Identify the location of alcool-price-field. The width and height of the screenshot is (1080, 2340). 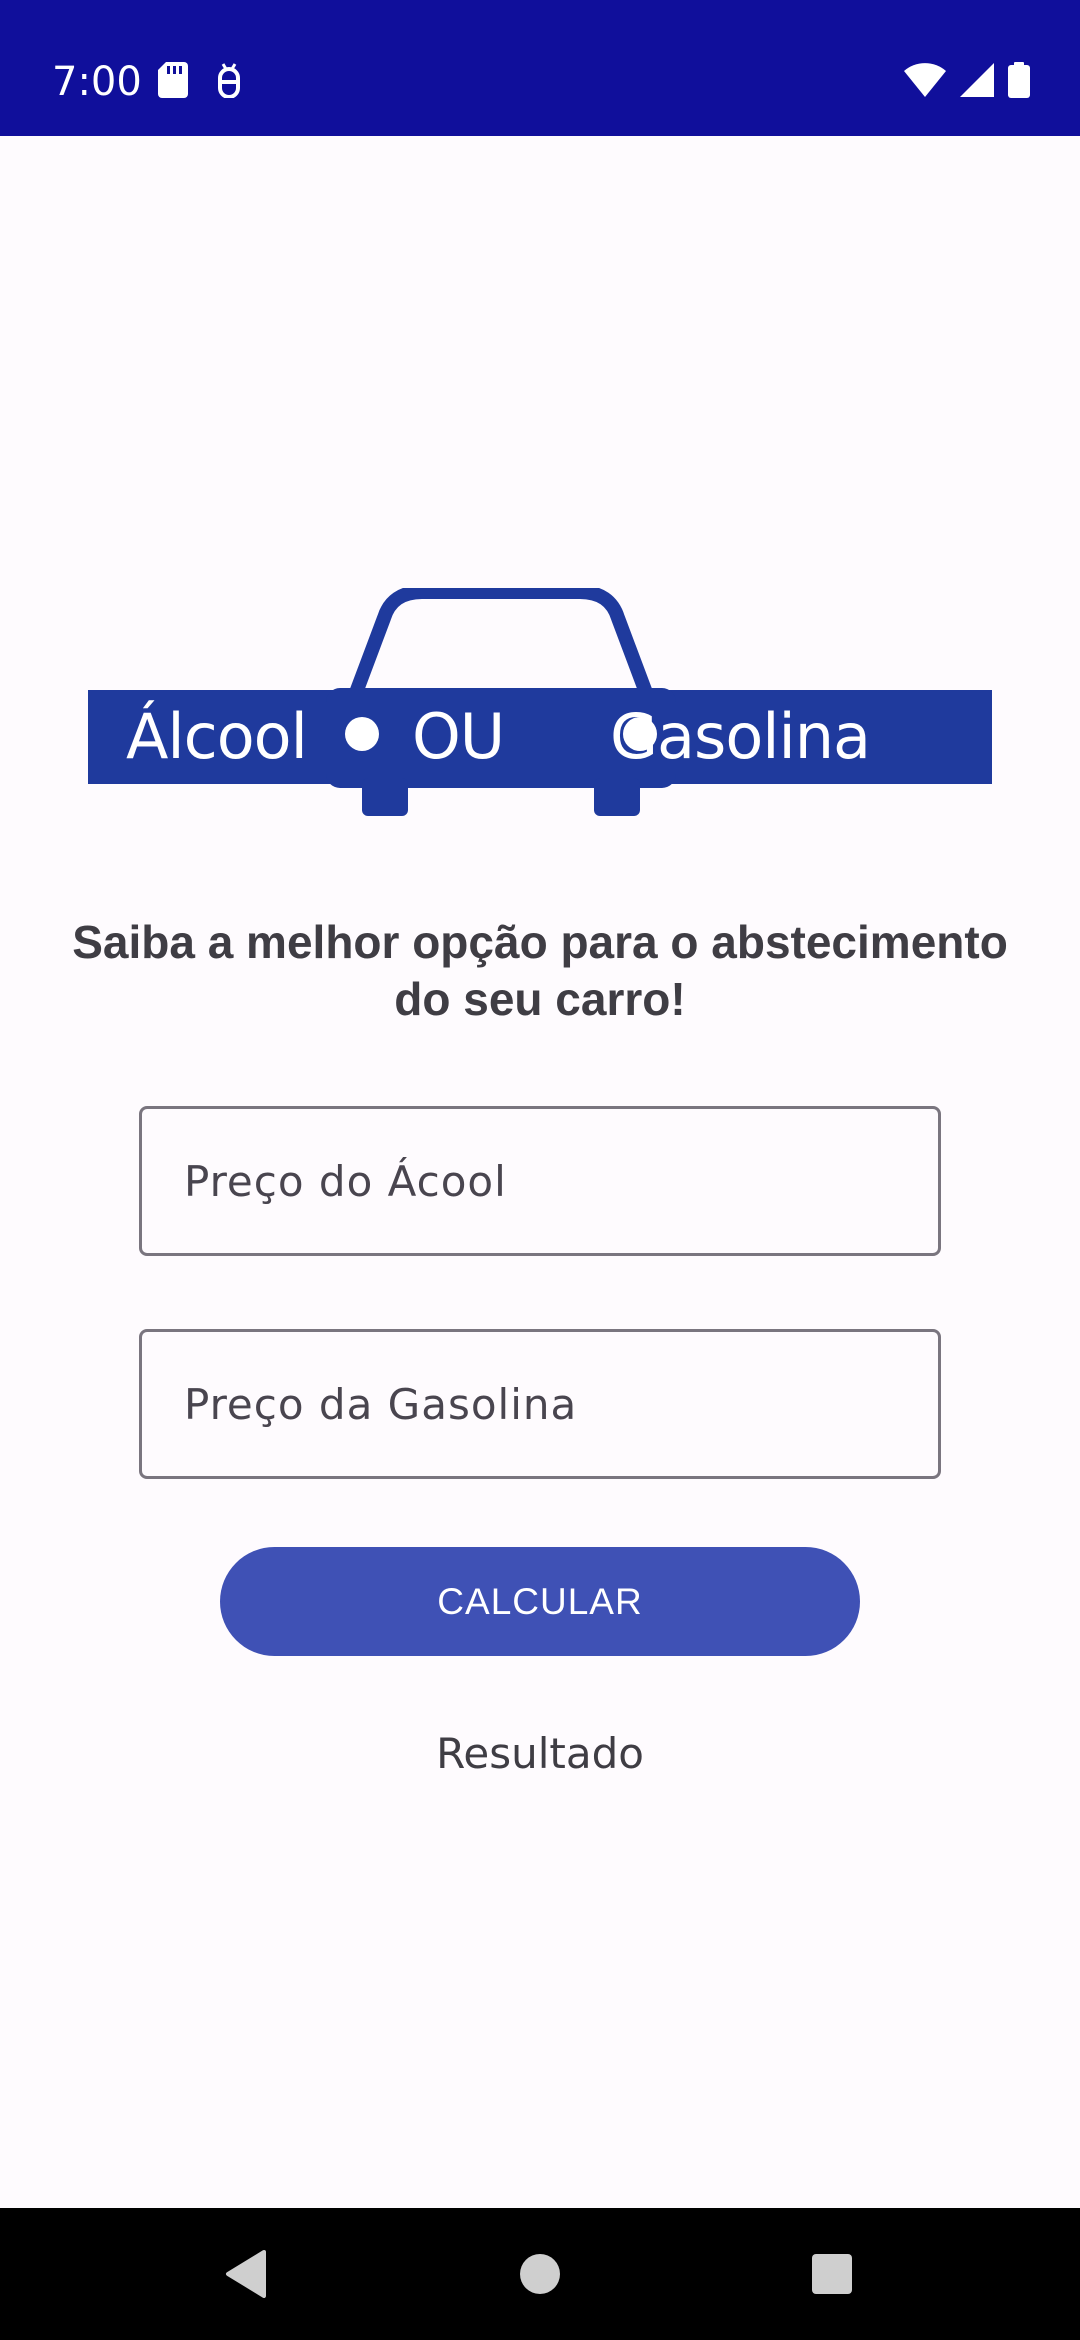
(540, 1181).